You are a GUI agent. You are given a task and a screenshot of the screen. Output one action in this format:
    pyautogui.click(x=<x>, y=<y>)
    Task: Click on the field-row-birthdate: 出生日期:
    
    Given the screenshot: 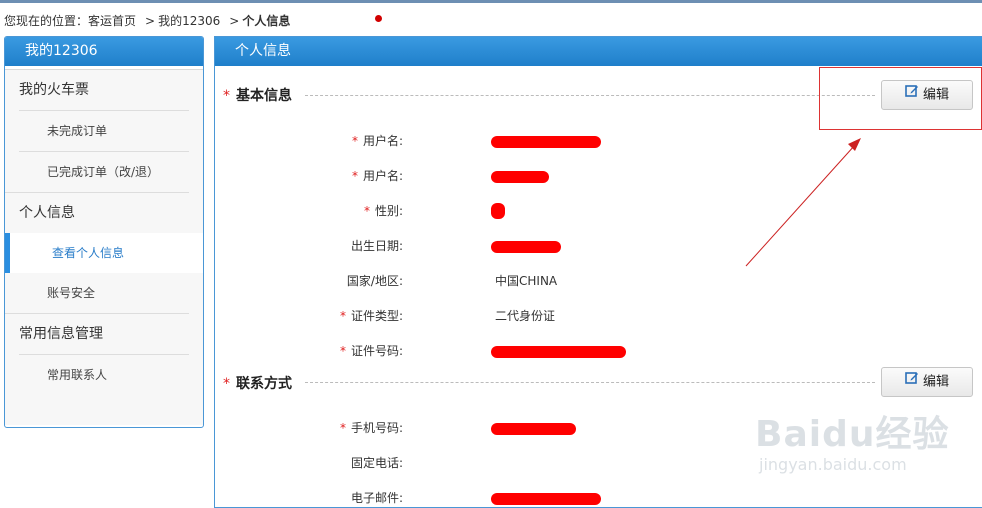 What is the action you would take?
    pyautogui.click(x=515, y=246)
    